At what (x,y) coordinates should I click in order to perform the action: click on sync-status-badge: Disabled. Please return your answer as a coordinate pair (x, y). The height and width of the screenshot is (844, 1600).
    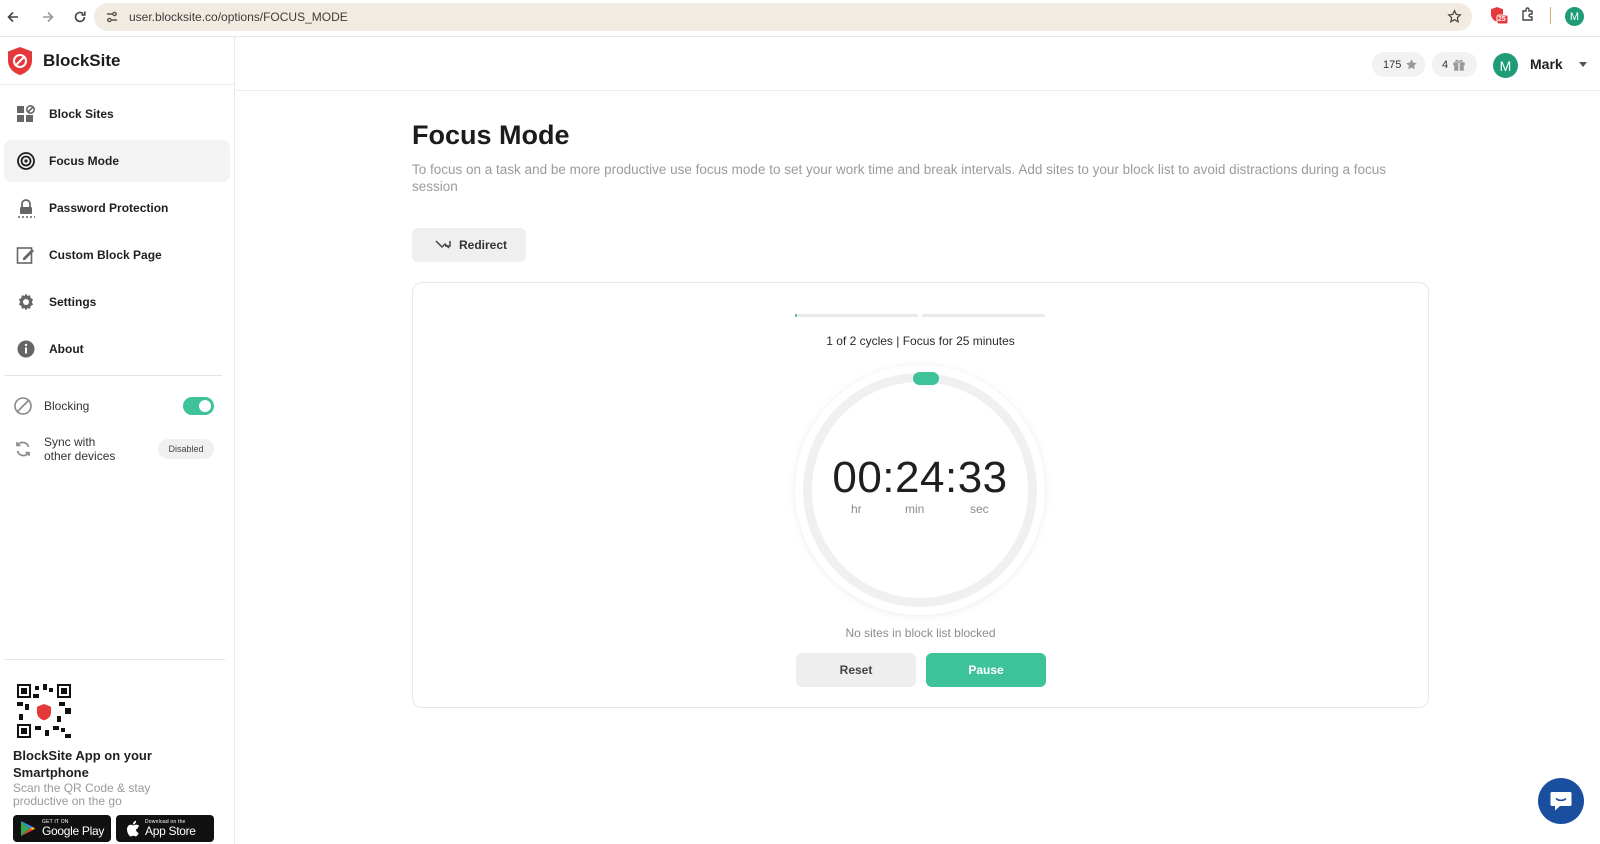
    Looking at the image, I should click on (186, 449).